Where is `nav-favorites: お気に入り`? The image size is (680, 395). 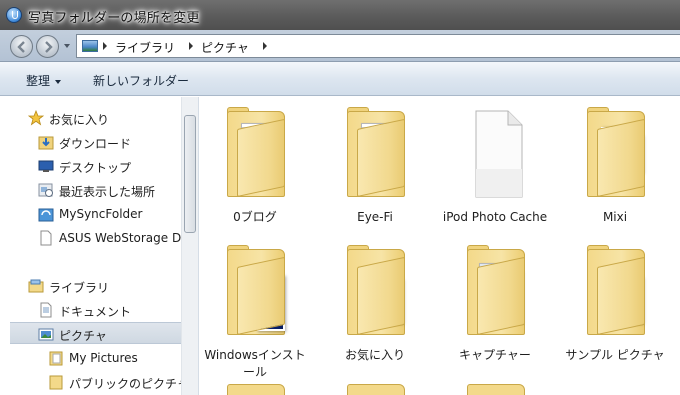 nav-favorites: お気に入り is located at coordinates (90, 118).